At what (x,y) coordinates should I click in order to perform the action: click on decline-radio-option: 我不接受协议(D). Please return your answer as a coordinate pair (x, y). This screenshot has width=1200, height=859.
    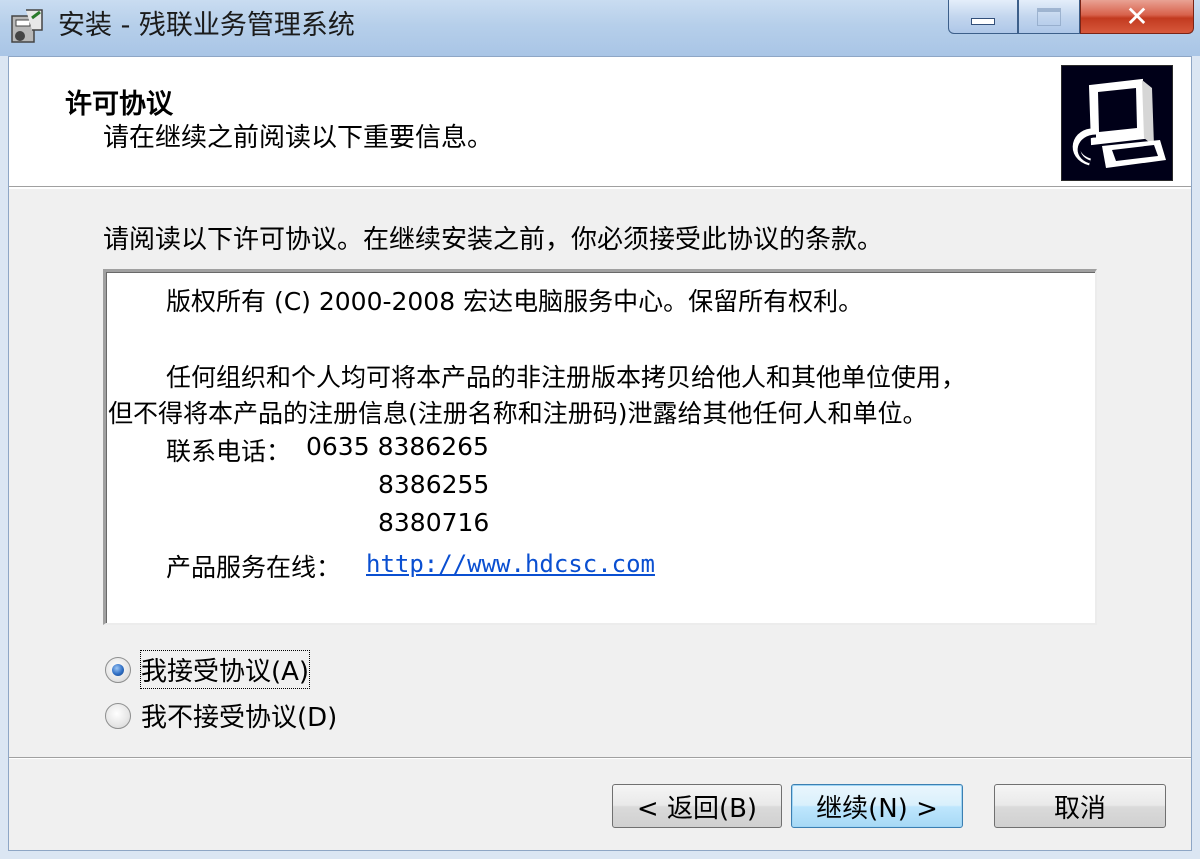
    Looking at the image, I should click on (221, 715).